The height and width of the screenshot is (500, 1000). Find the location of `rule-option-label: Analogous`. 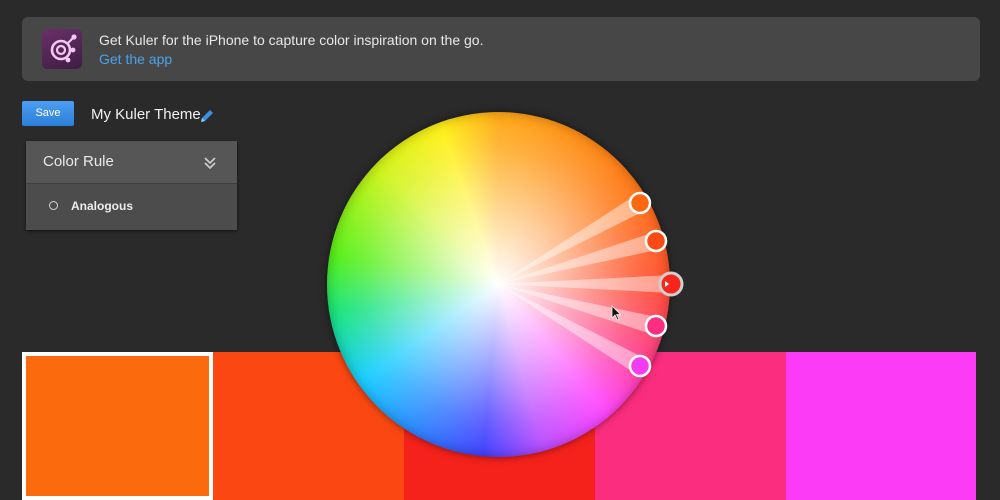

rule-option-label: Analogous is located at coordinates (102, 206).